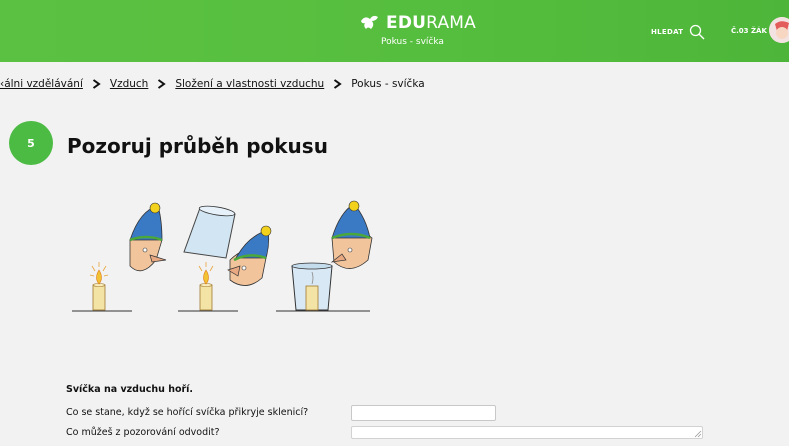 This screenshot has width=789, height=446. I want to click on avatar-icon, so click(779, 30).